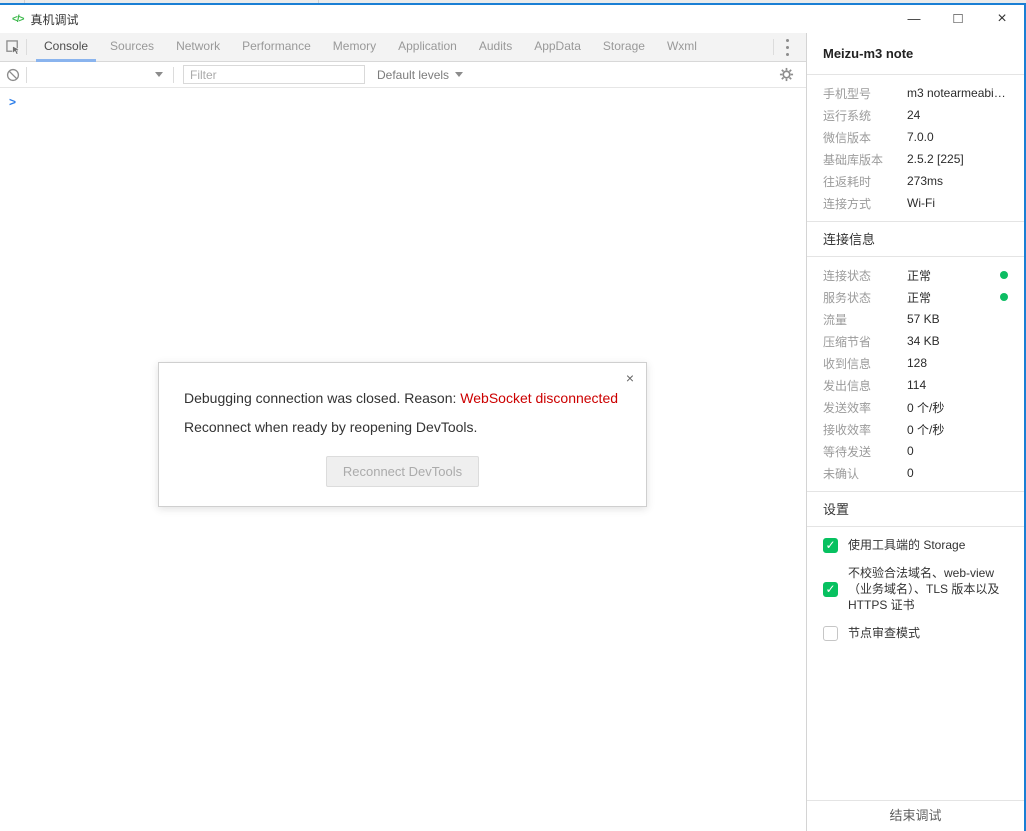 Image resolution: width=1026 pixels, height=831 pixels. Describe the element at coordinates (539, 398) in the screenshot. I see `dialog-reason-text: WebSocket disconnected` at that location.